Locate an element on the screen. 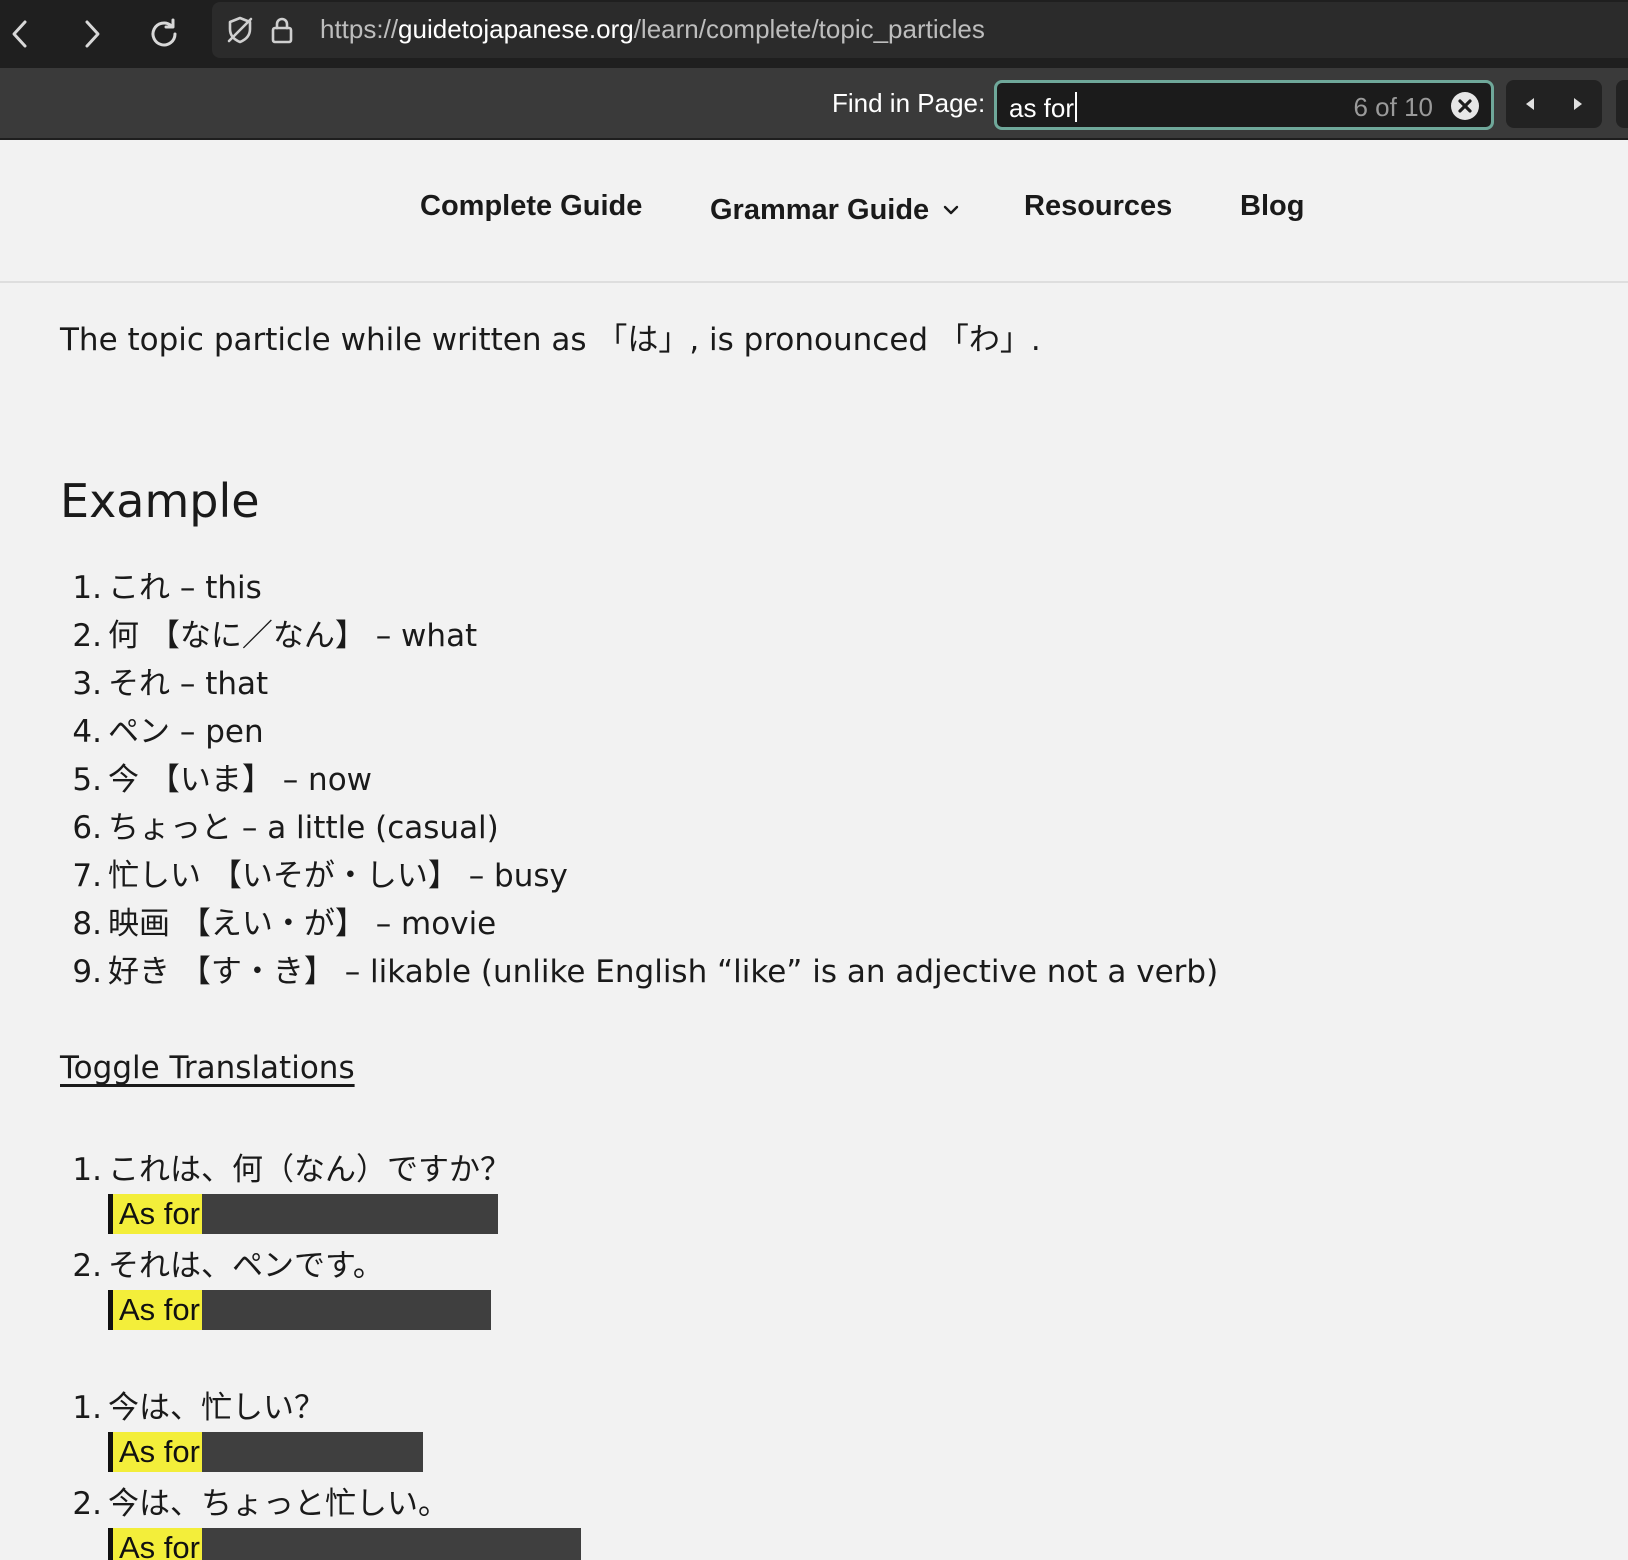 The image size is (1628, 1560). vocab-text: 映画 【えい・が】 – movie is located at coordinates (302, 924).